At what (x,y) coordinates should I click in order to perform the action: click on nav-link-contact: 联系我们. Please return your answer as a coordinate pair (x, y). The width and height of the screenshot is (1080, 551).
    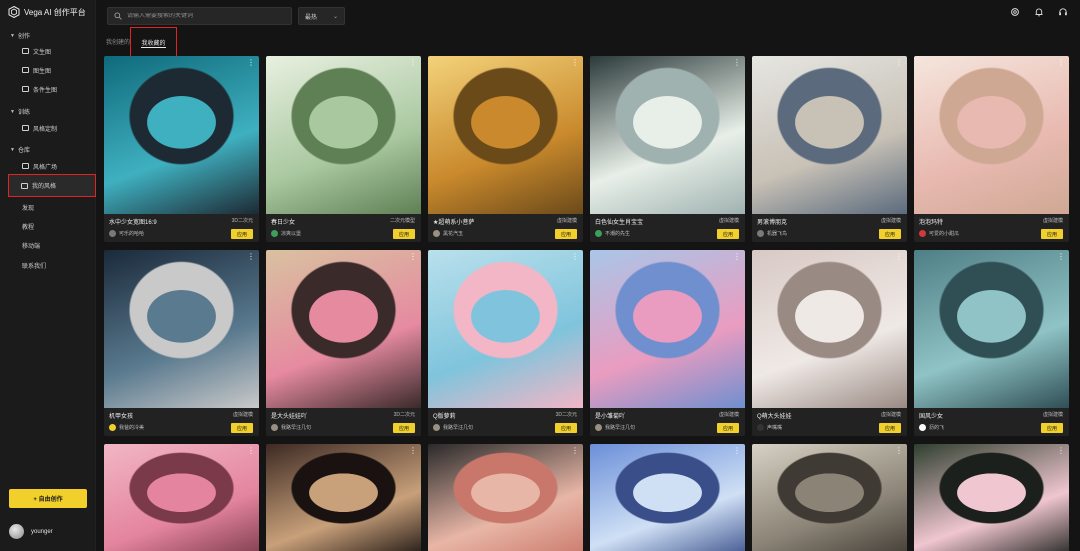
    Looking at the image, I should click on (34, 265).